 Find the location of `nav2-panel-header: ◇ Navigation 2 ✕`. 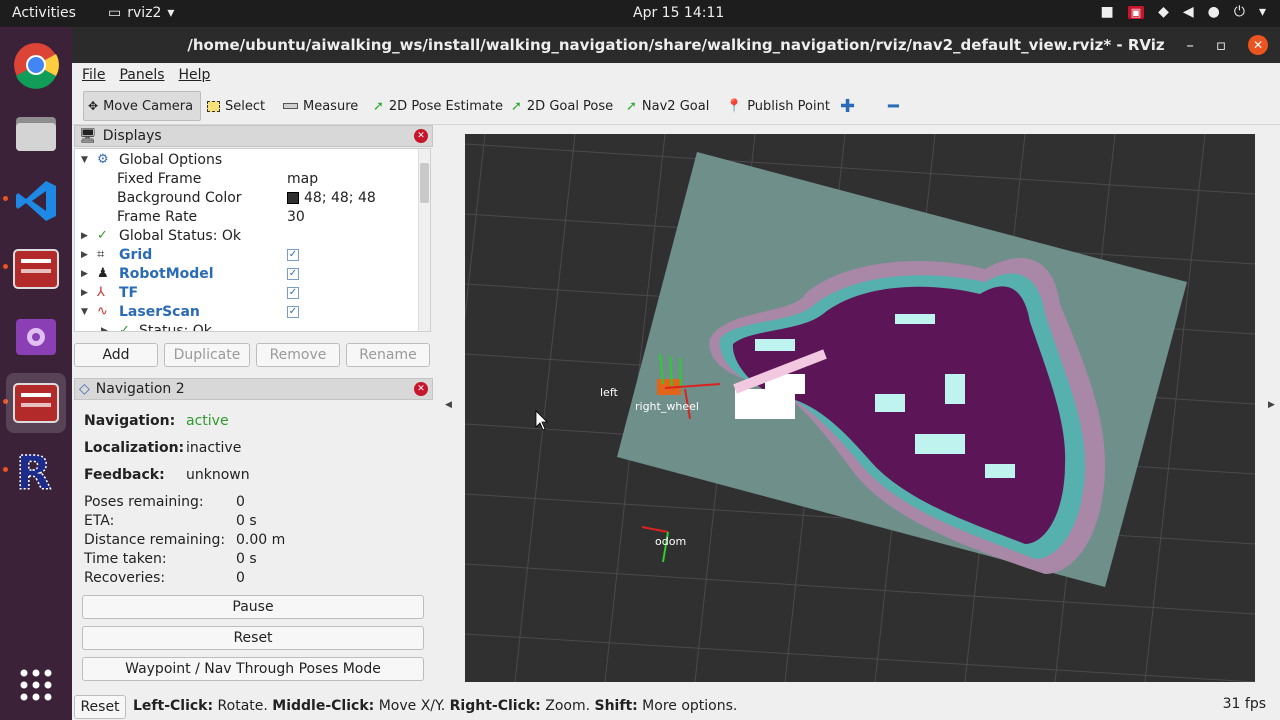

nav2-panel-header: ◇ Navigation 2 ✕ is located at coordinates (253, 389).